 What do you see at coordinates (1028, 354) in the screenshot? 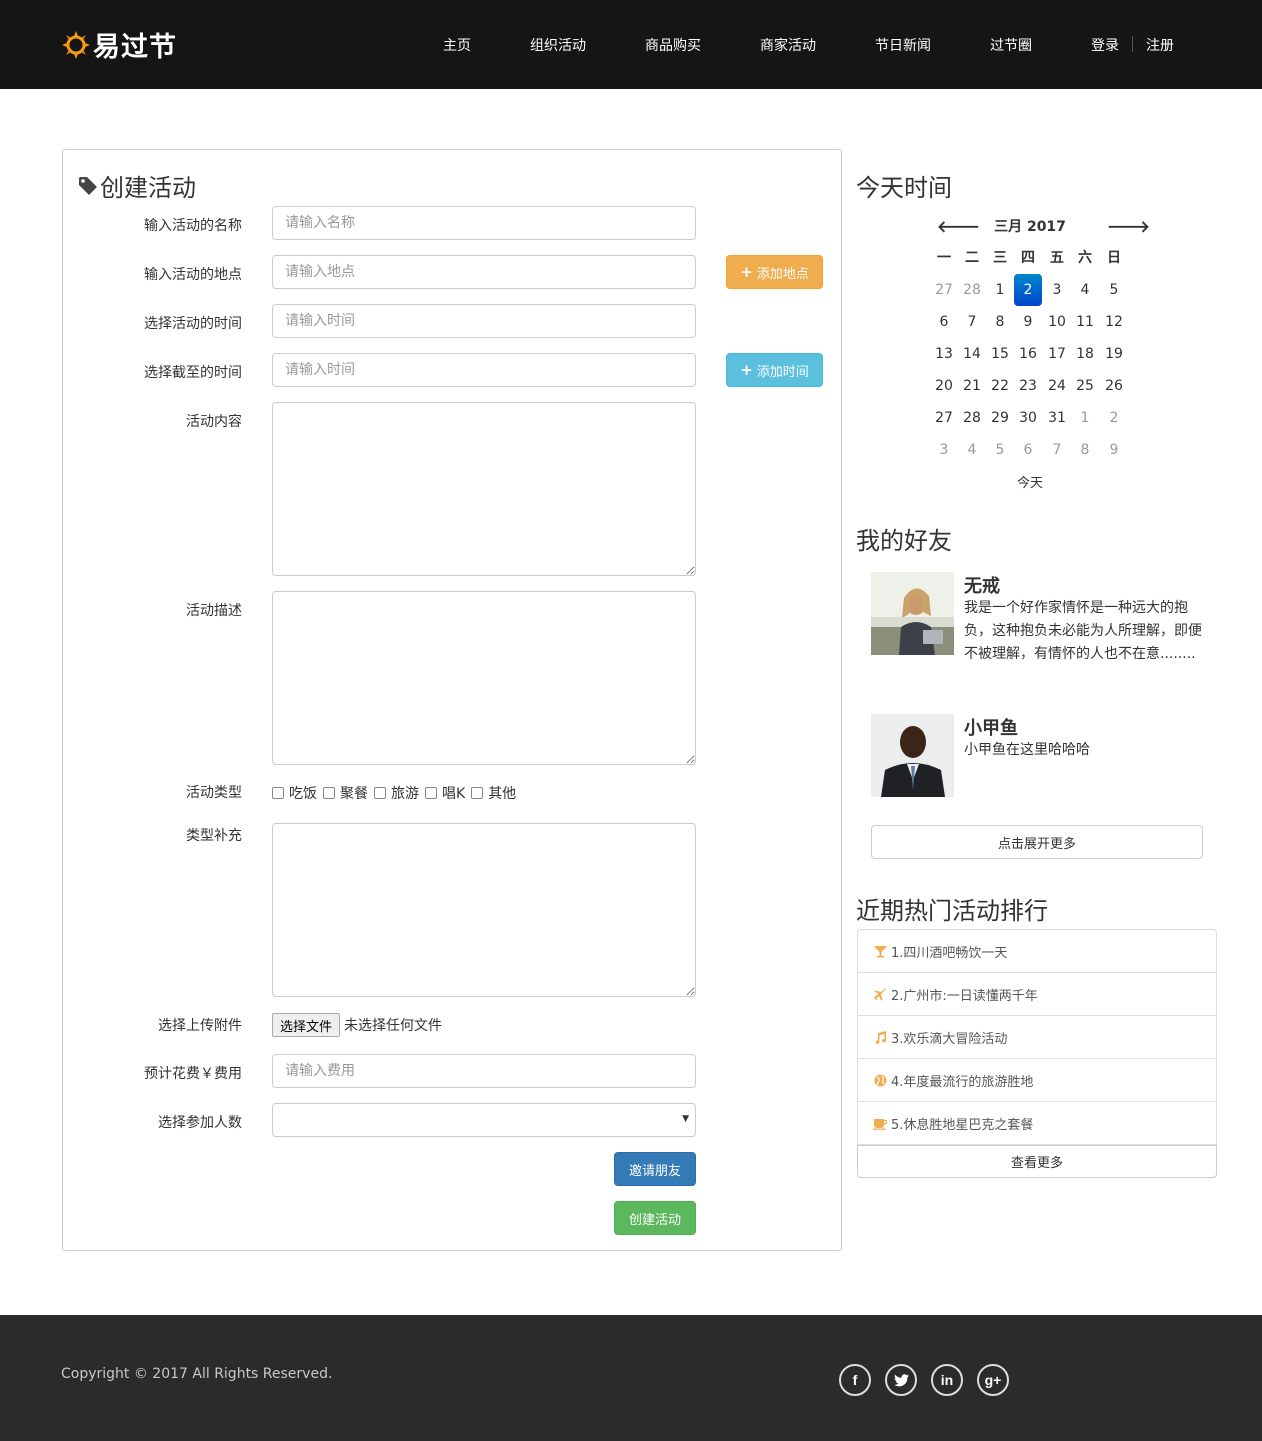
I see `calendar-day: 16` at bounding box center [1028, 354].